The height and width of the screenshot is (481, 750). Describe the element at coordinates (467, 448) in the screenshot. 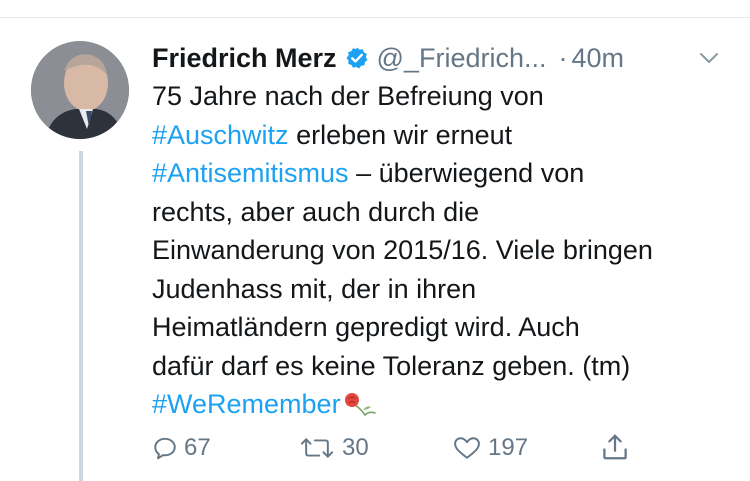

I see `like-icon` at that location.